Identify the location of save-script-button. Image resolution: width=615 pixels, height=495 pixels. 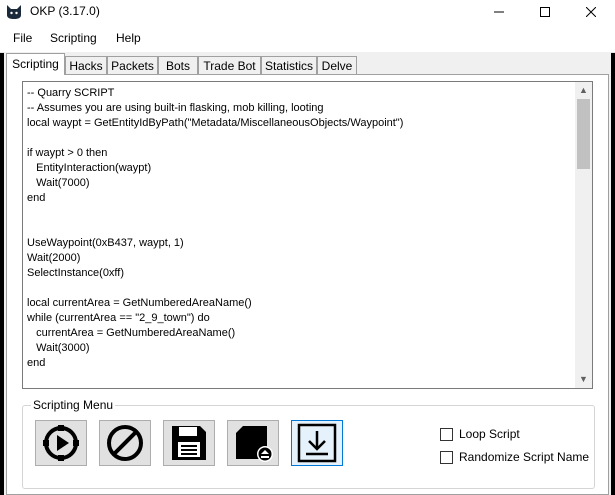
(189, 443).